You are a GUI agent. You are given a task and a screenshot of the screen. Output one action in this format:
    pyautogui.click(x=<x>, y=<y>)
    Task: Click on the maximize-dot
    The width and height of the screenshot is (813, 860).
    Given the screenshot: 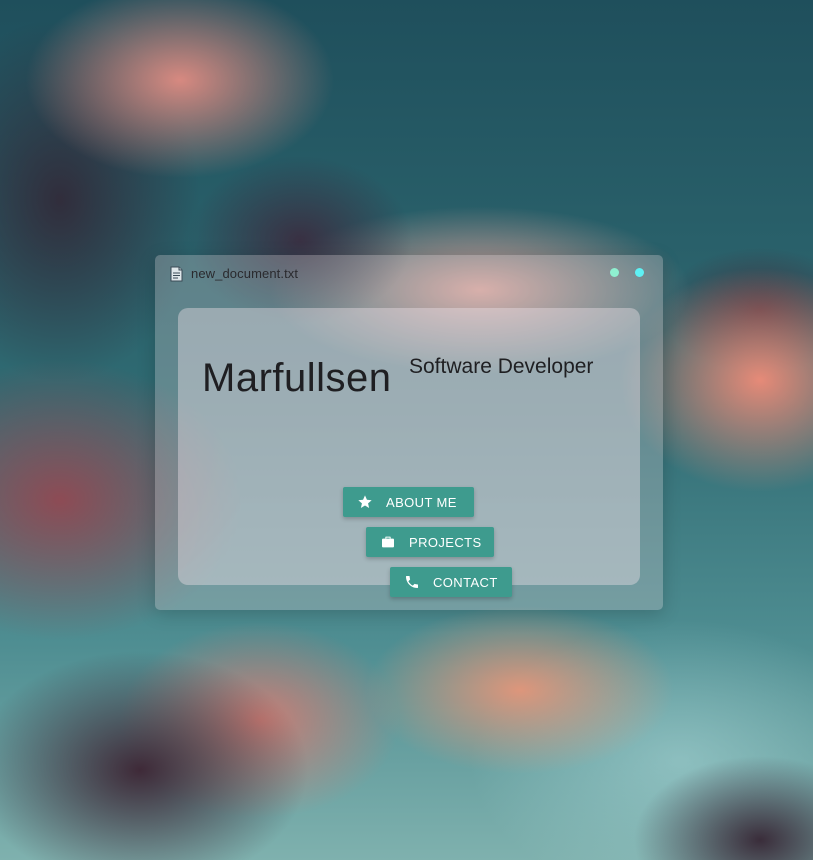 What is the action you would take?
    pyautogui.click(x=639, y=272)
    